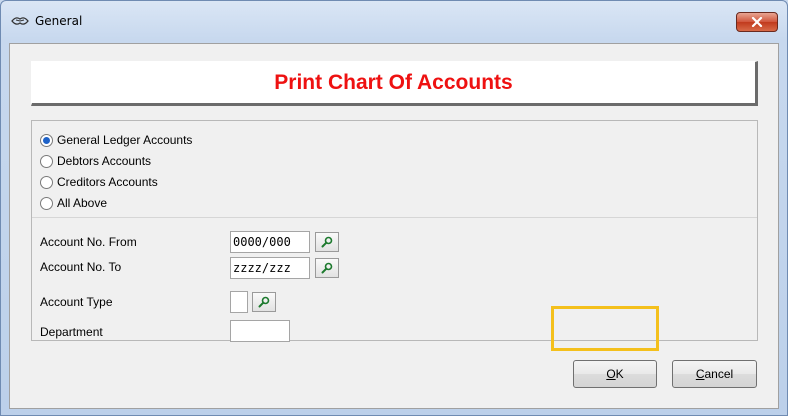  I want to click on account-from-label: Account No. From, so click(88, 242).